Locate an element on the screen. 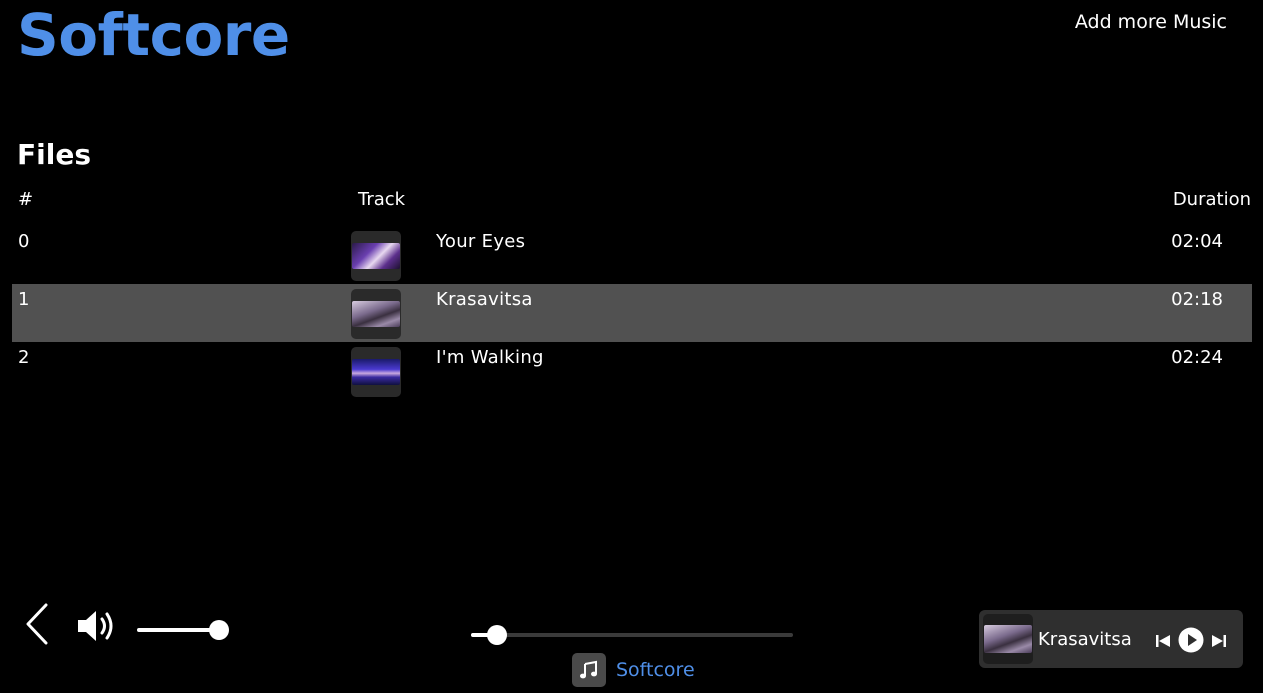  volume-slider is located at coordinates (187, 630).